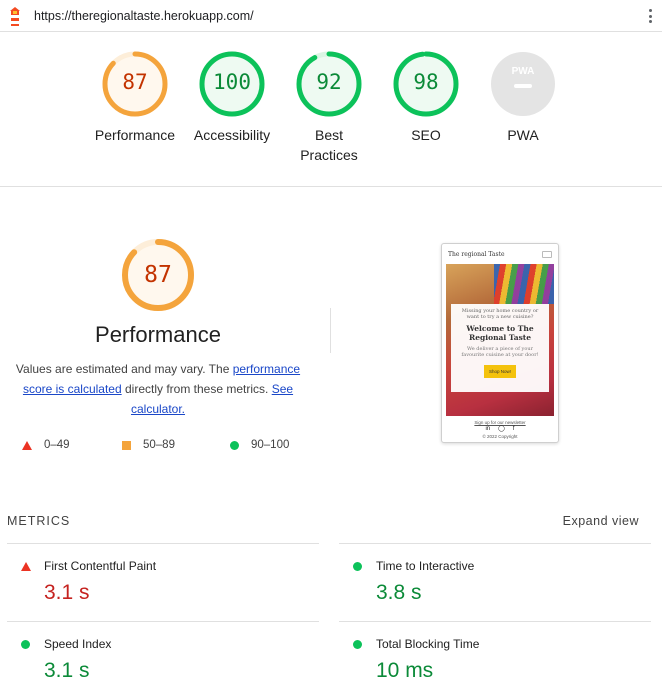 The height and width of the screenshot is (695, 662). What do you see at coordinates (329, 82) in the screenshot?
I see `gauge-score: 92` at bounding box center [329, 82].